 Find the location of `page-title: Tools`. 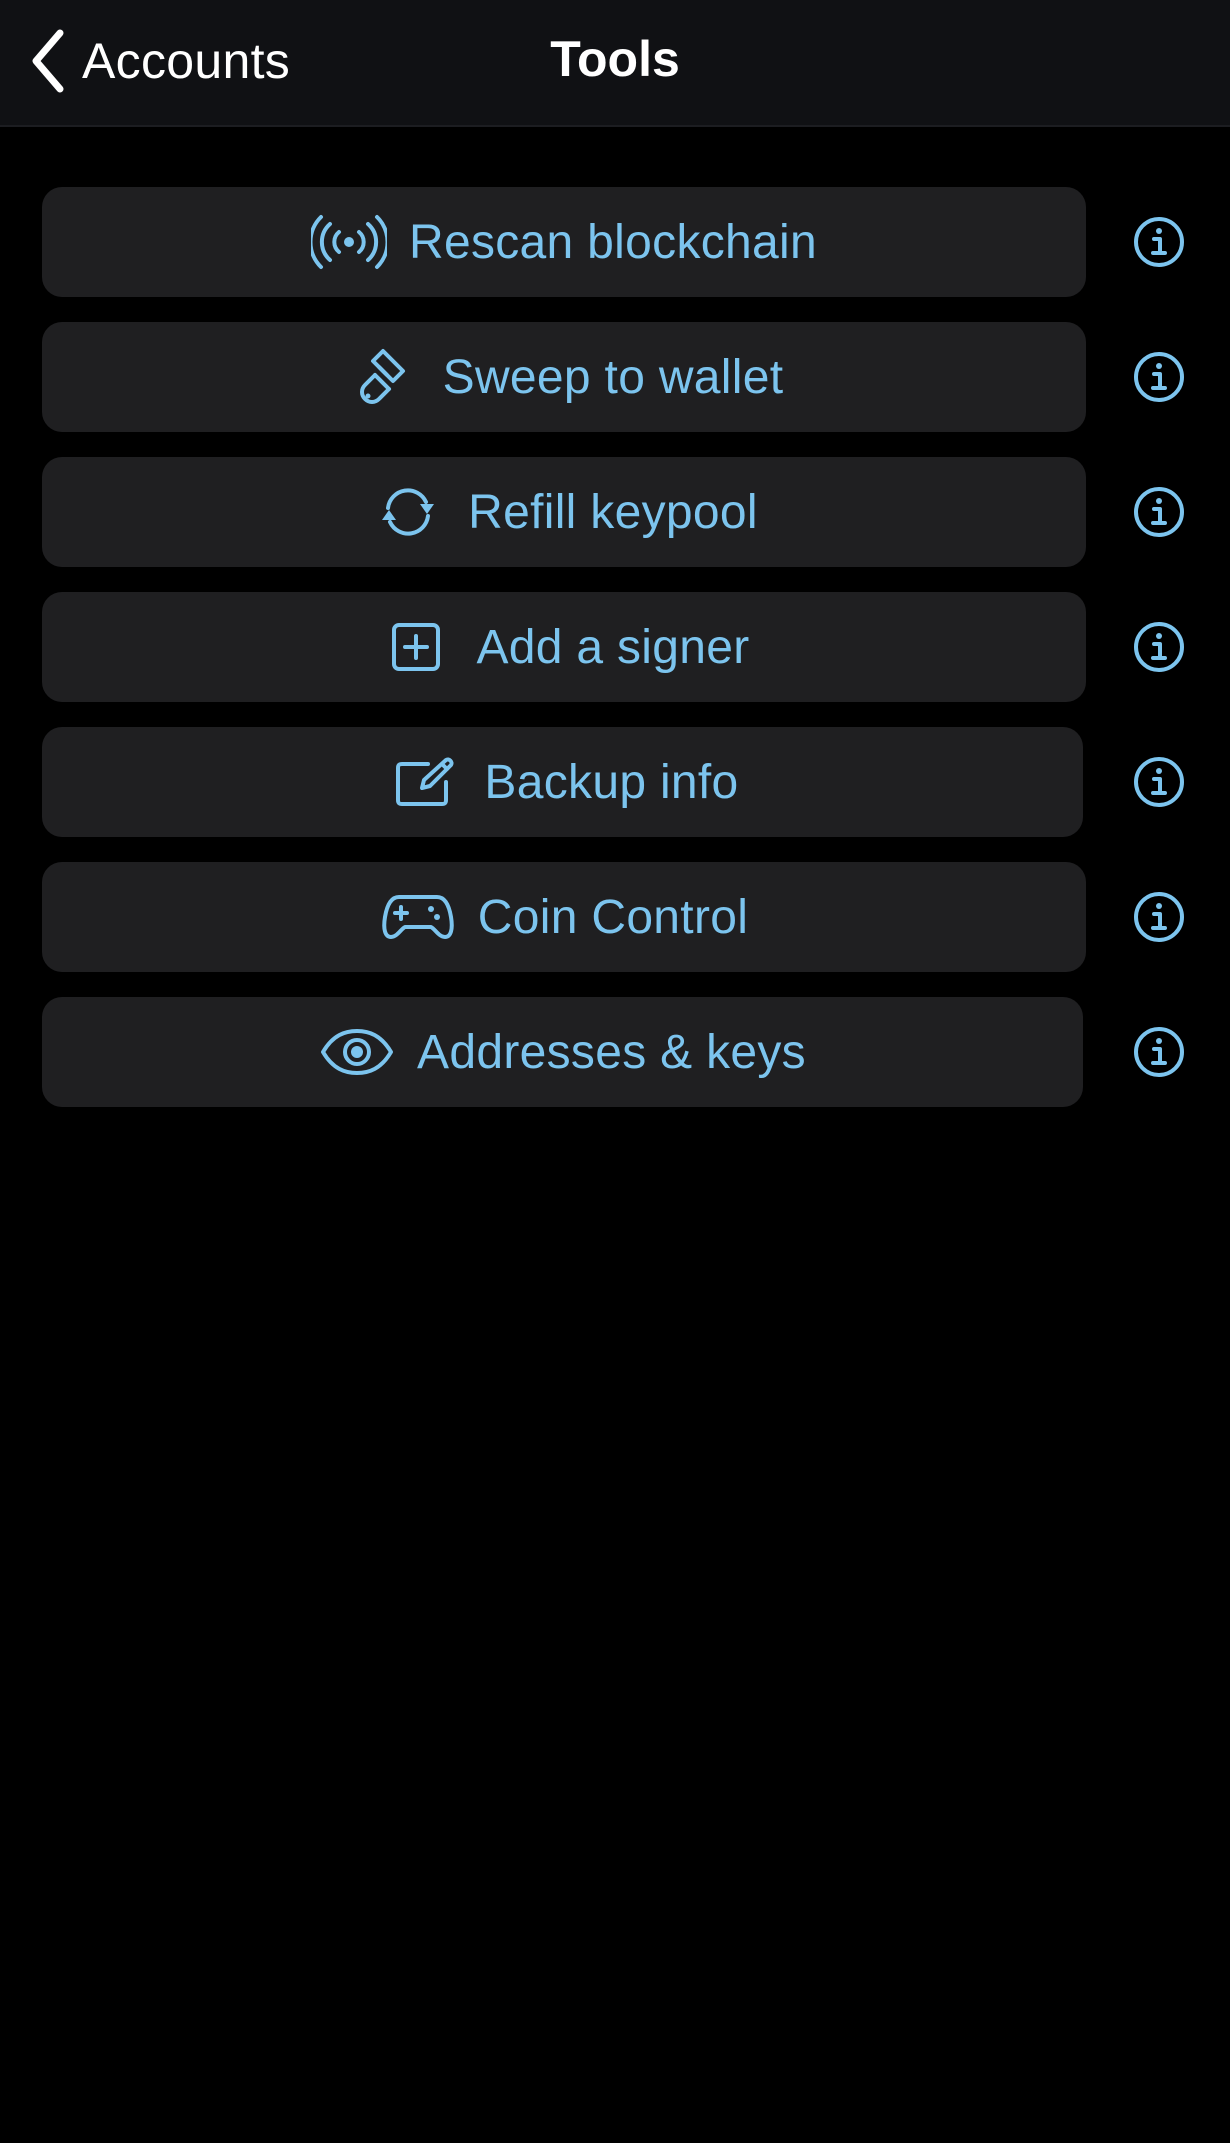

page-title: Tools is located at coordinates (615, 59).